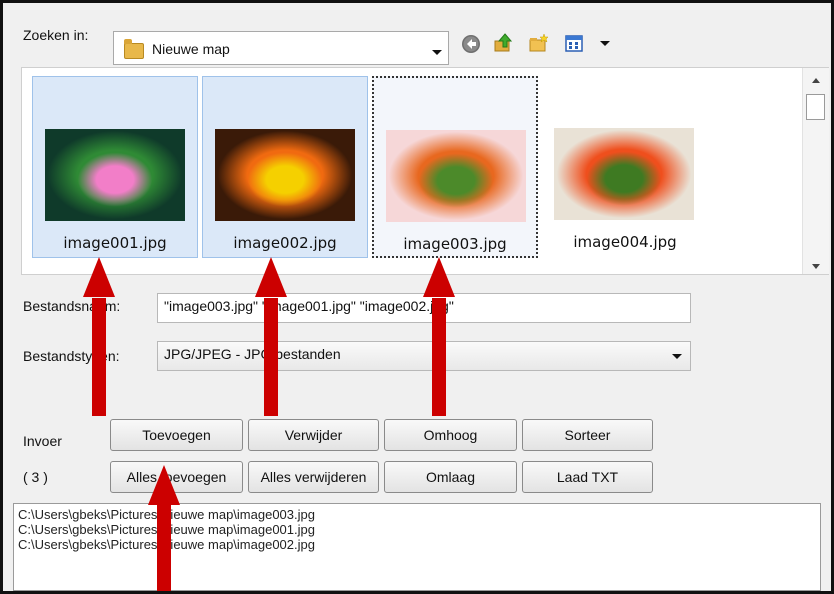 This screenshot has width=834, height=594. Describe the element at coordinates (450, 435) in the screenshot. I see `move-up-button: Omhoog` at that location.